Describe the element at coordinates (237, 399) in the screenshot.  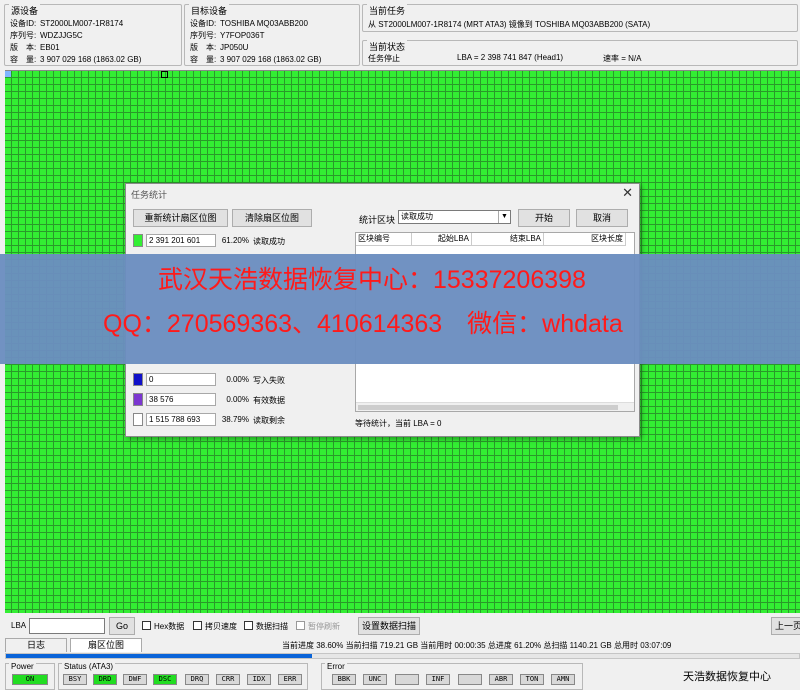
I see `stat-pct-valid-data: 0.00%` at that location.